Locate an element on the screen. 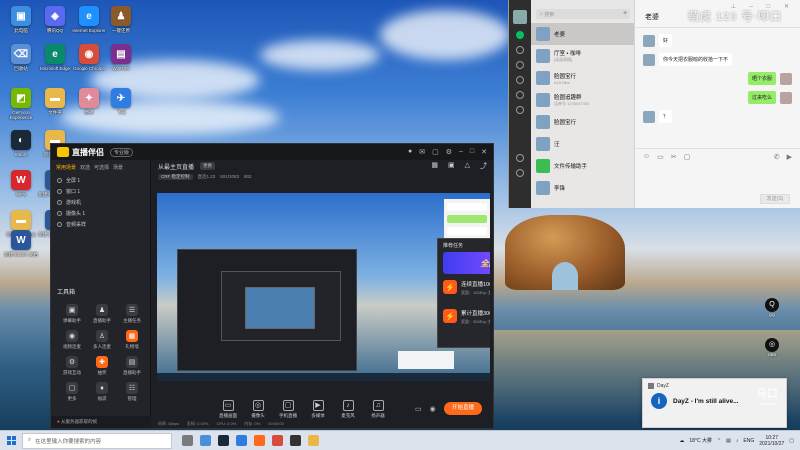 The image size is (800, 450). go-live-button: 开始直播 is located at coordinates (463, 408).